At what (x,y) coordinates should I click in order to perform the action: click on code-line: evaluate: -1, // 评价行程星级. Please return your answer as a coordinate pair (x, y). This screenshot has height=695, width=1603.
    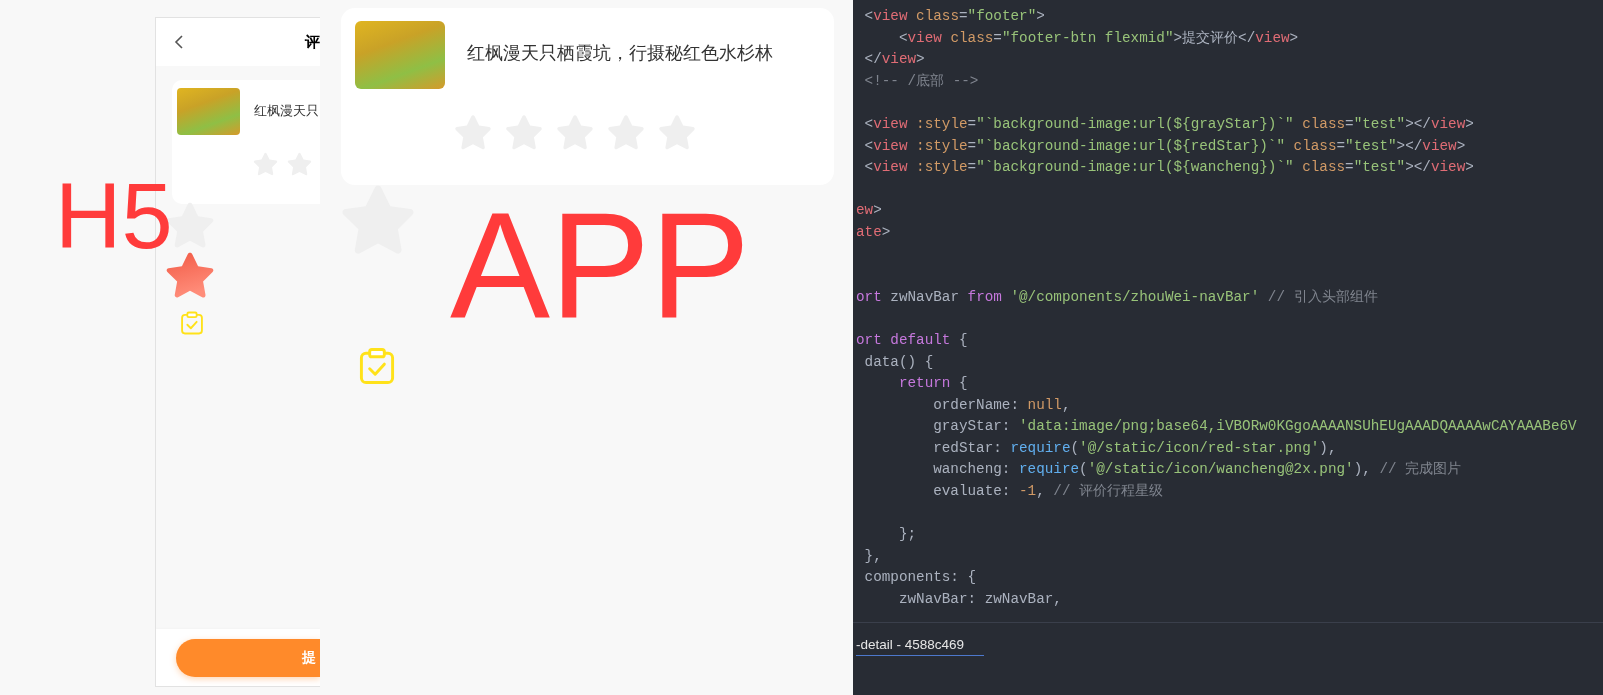
    Looking at the image, I should click on (1048, 492).